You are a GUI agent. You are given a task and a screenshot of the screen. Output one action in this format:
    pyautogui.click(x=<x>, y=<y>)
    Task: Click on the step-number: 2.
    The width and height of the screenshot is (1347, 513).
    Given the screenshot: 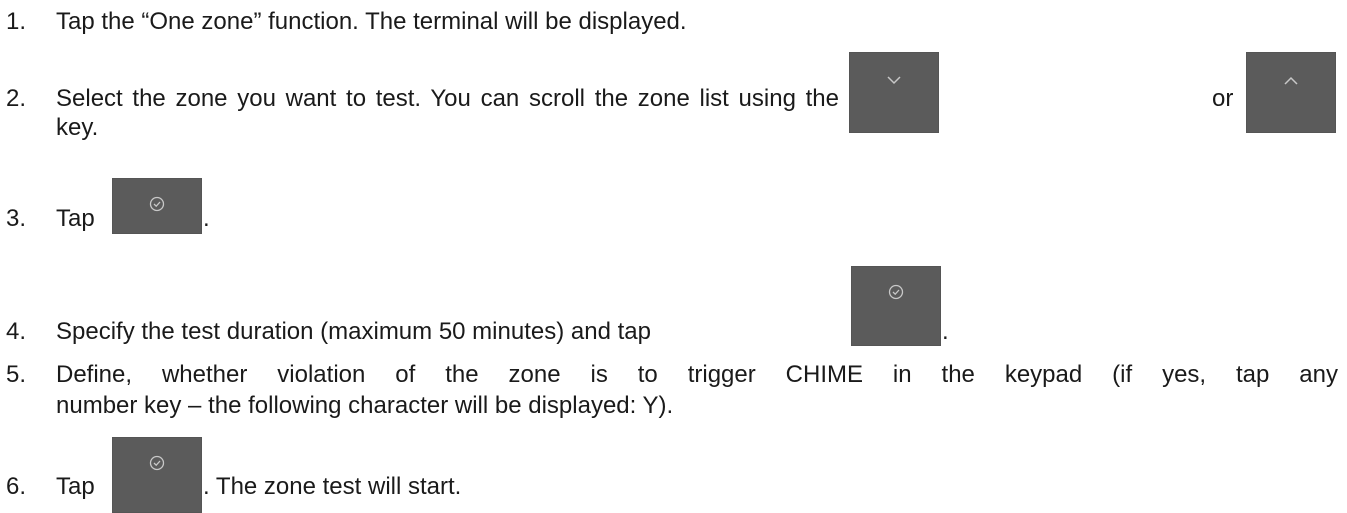 What is the action you would take?
    pyautogui.click(x=16, y=98)
    